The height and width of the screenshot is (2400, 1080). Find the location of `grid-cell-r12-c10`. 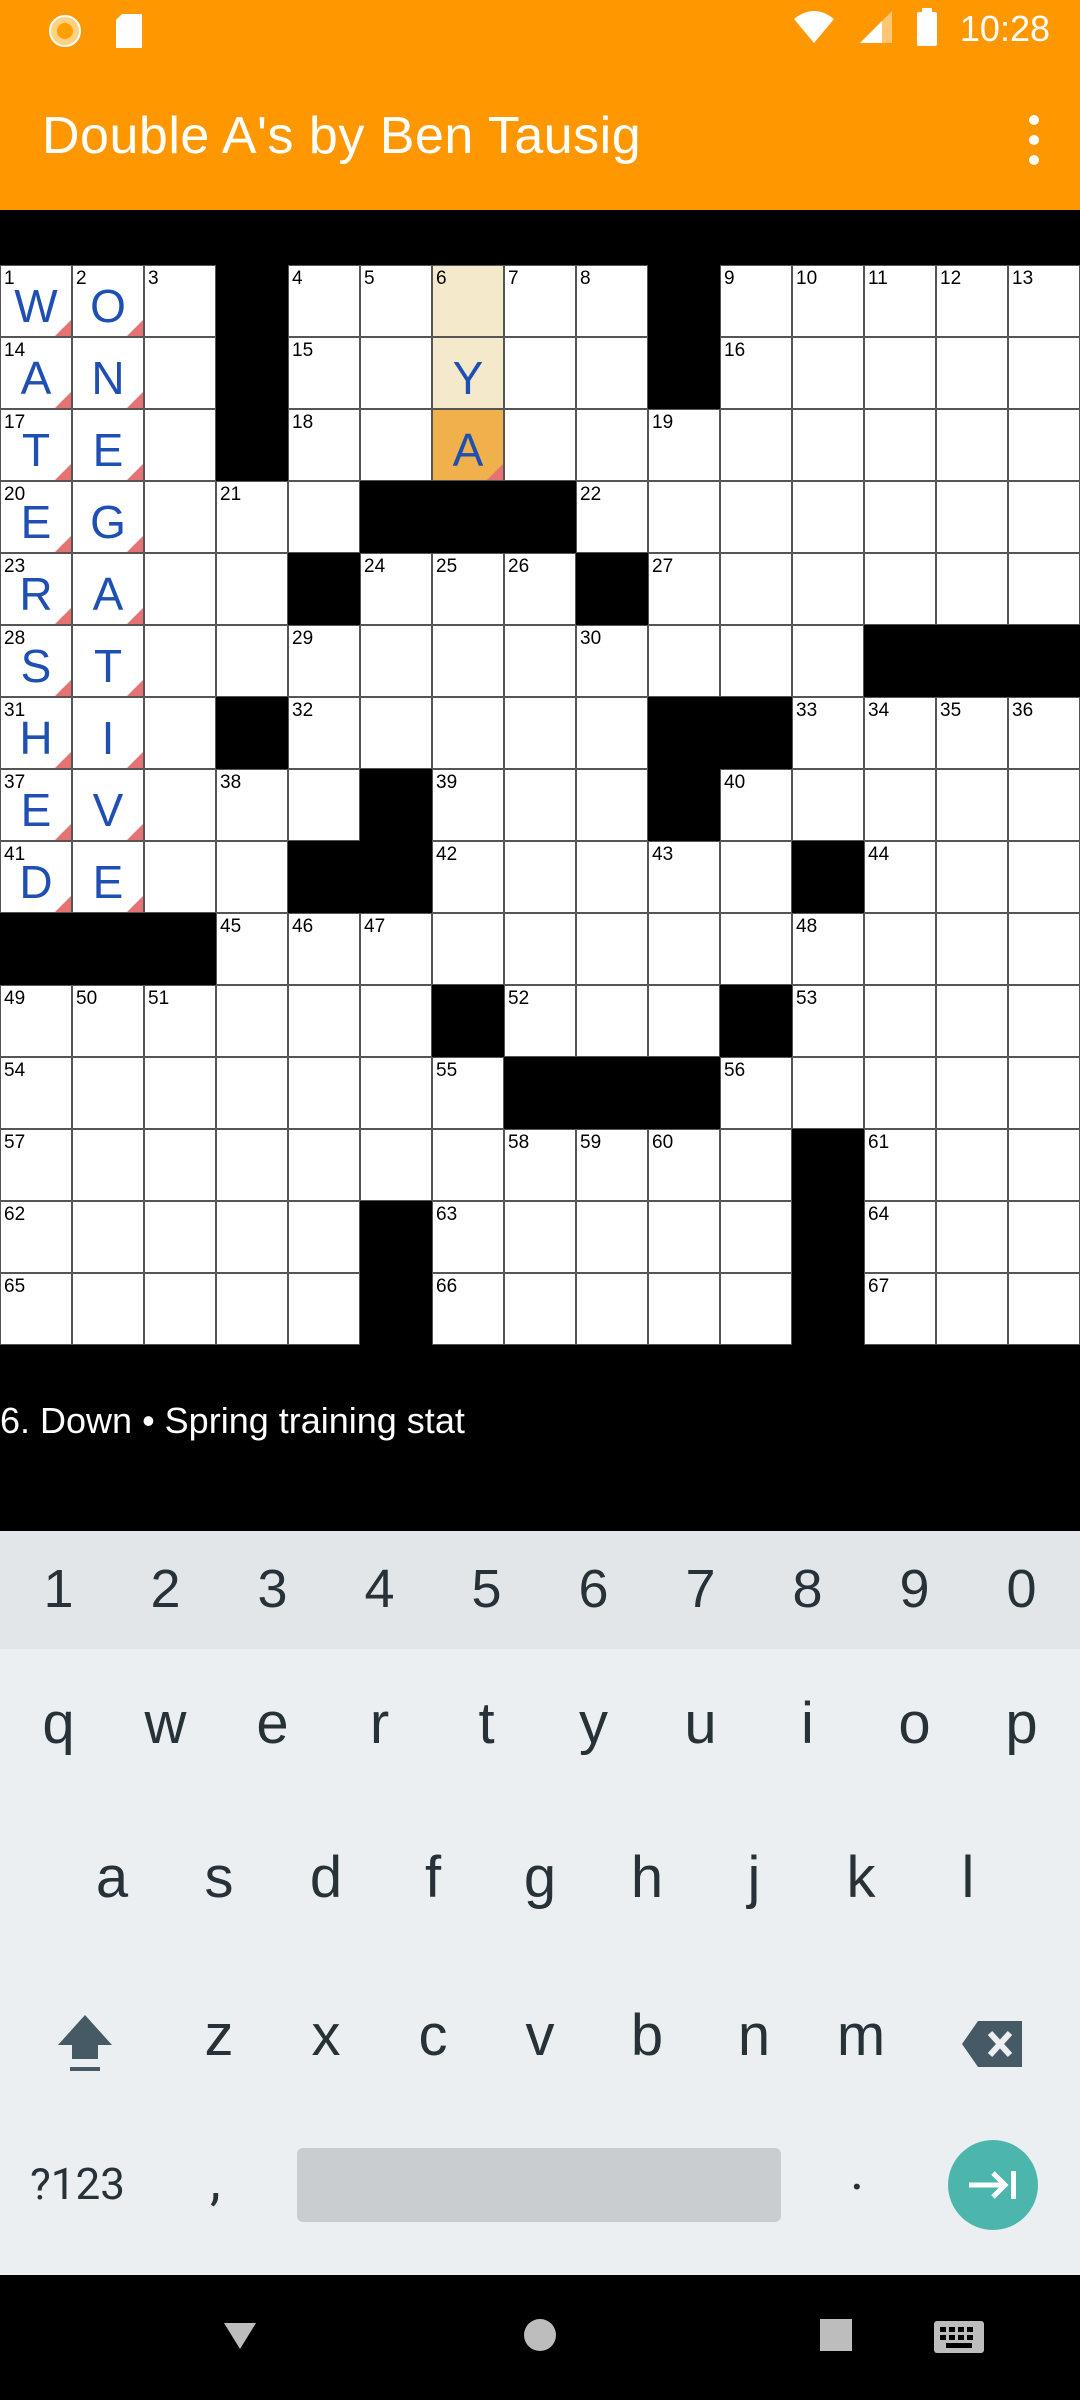

grid-cell-r12-c10 is located at coordinates (756, 1165).